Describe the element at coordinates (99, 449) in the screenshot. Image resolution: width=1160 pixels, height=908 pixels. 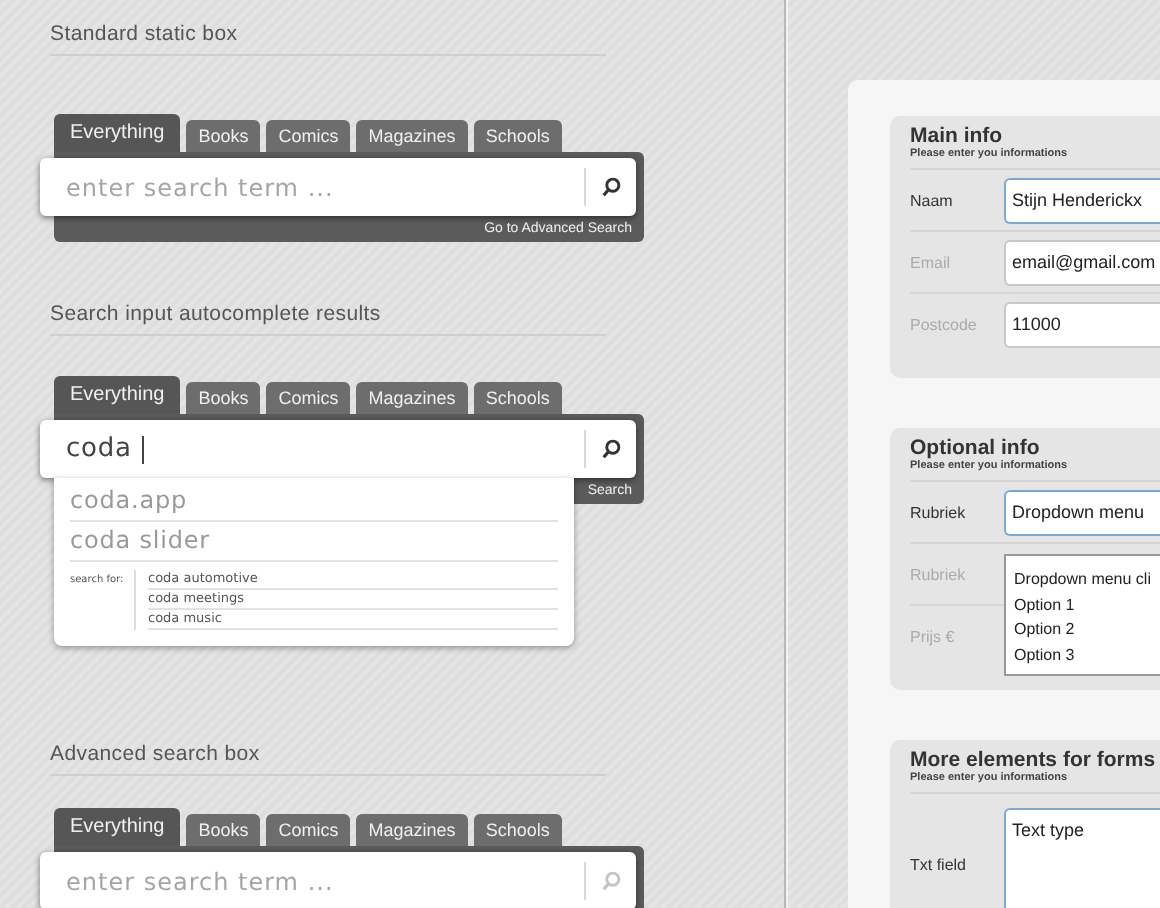
I see `search-text: coda` at that location.